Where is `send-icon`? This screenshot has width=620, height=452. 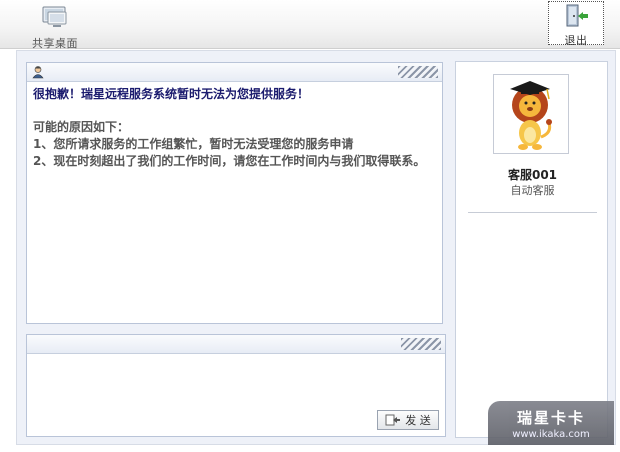 send-icon is located at coordinates (393, 420).